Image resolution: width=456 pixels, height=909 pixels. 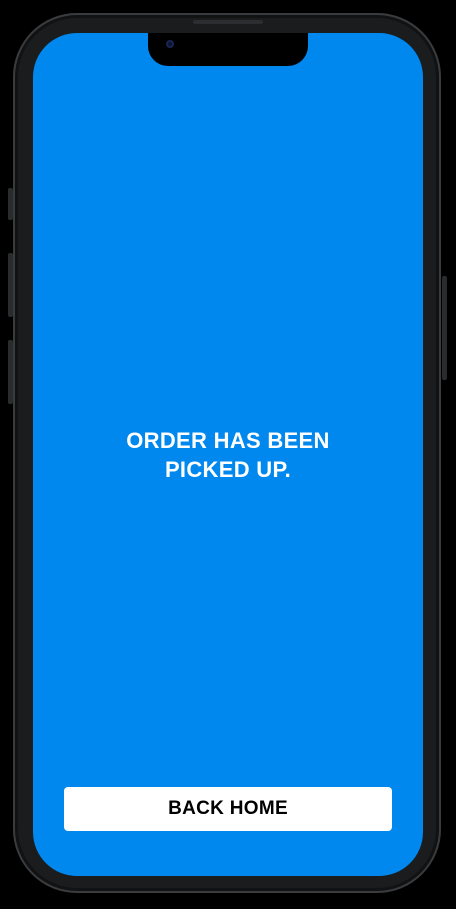 I want to click on order-status-message: ORDER HAS BEEN PICKED UP., so click(x=228, y=455).